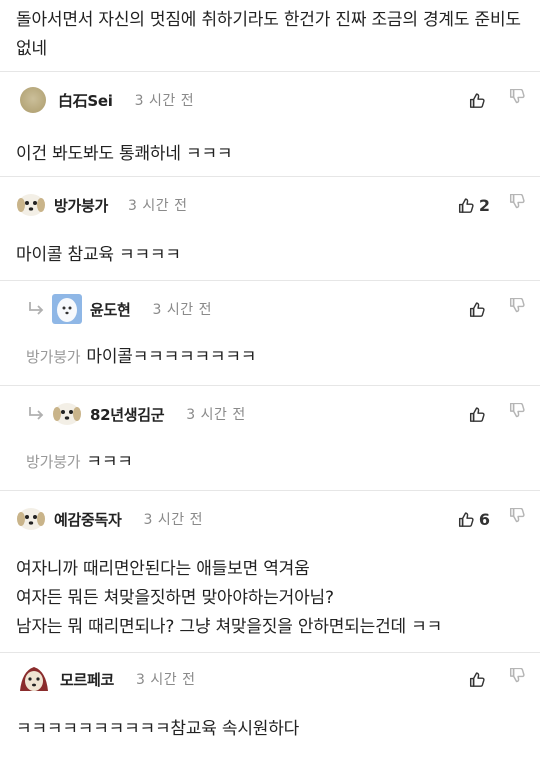 This screenshot has width=540, height=761. I want to click on comment-author: 윤도현, so click(110, 309).